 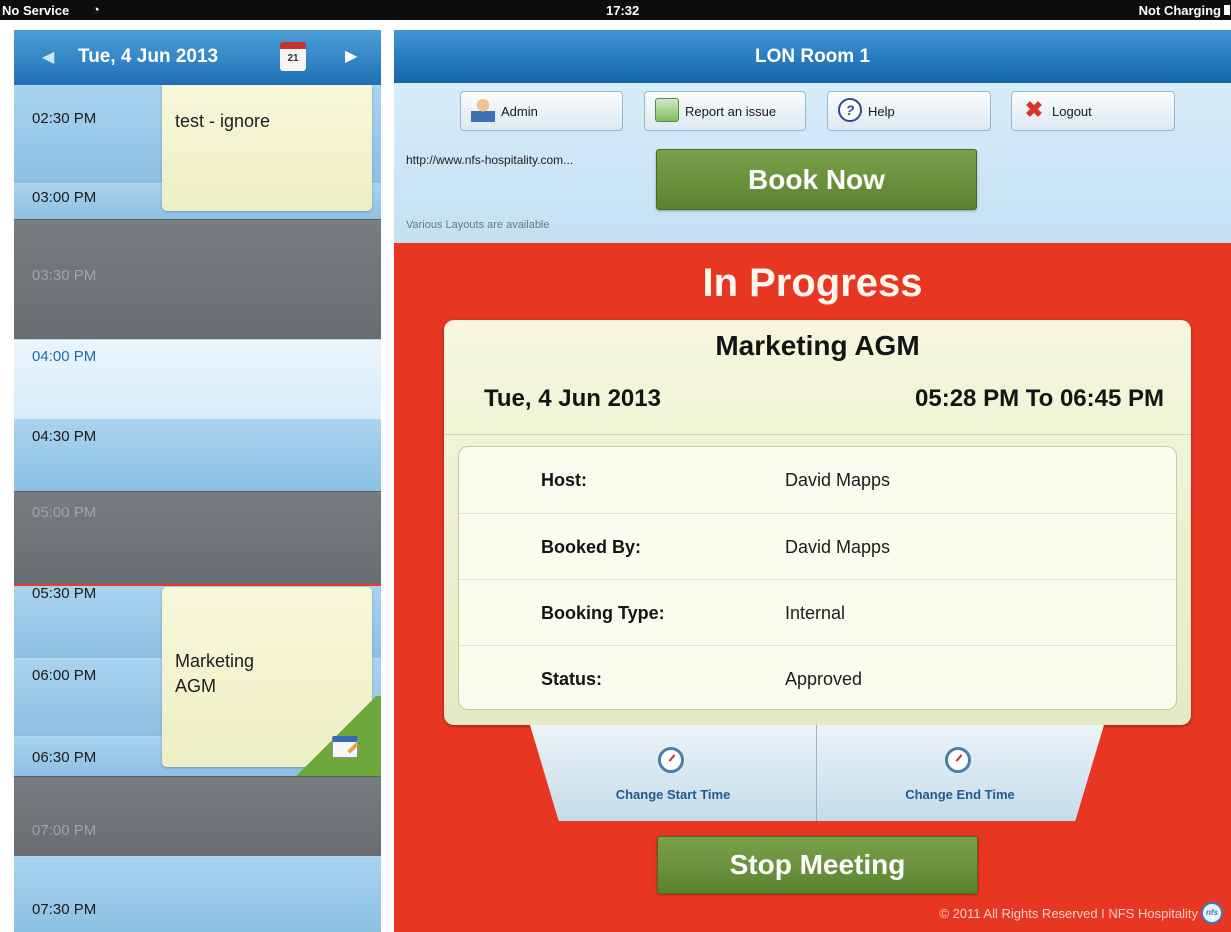 I want to click on wifi-icon: ◔, so click(x=96, y=9).